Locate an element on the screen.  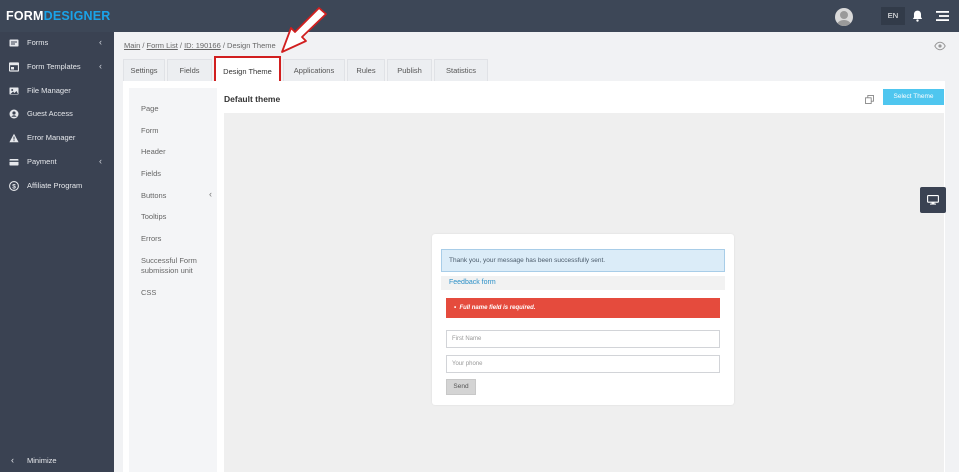
payment-icon is located at coordinates (14, 162).